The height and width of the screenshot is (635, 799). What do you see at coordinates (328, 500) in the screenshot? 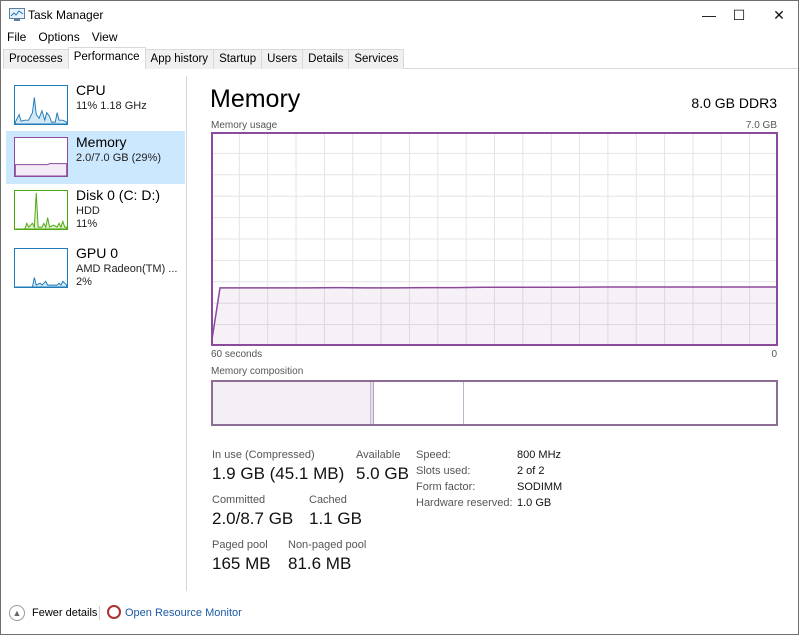
I see `cached-label: Cached` at bounding box center [328, 500].